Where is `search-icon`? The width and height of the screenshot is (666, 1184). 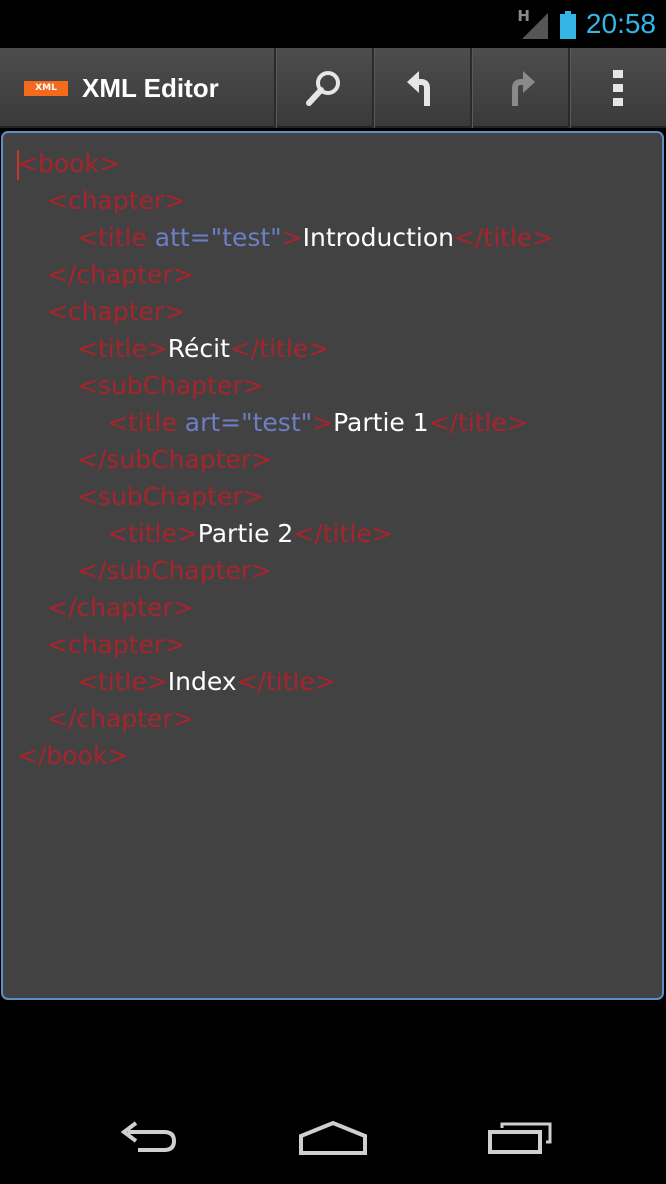
search-icon is located at coordinates (323, 88).